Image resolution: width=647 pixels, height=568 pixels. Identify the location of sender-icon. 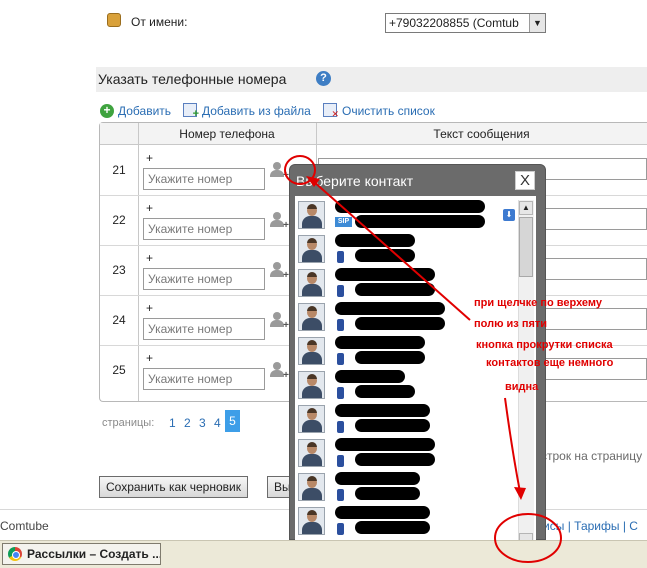
(114, 20).